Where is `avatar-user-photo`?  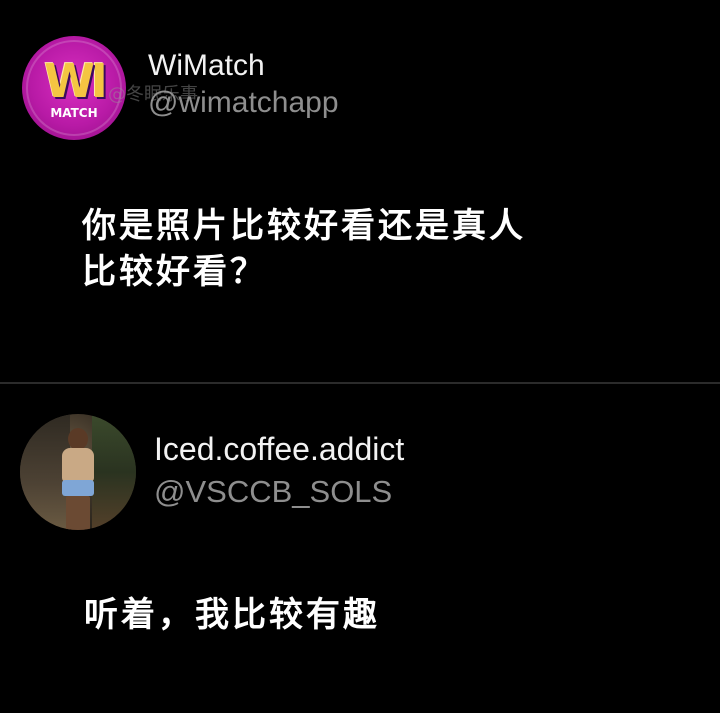
avatar-user-photo is located at coordinates (78, 472).